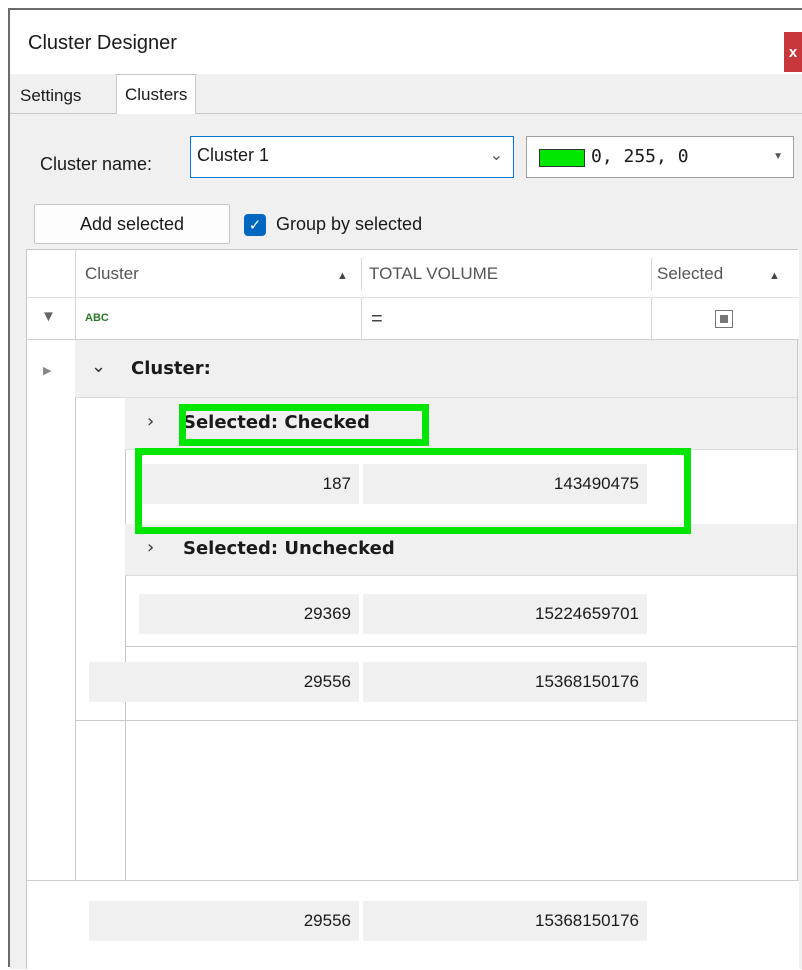  Describe the element at coordinates (778, 156) in the screenshot. I see `dropdown-arrow-icon: ▼` at that location.